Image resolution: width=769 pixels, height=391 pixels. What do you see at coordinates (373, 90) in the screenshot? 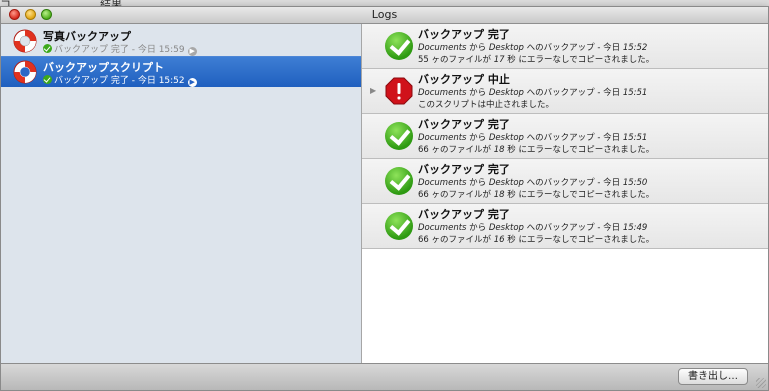
I see `disclosure-triangle-icon: ▶` at bounding box center [373, 90].